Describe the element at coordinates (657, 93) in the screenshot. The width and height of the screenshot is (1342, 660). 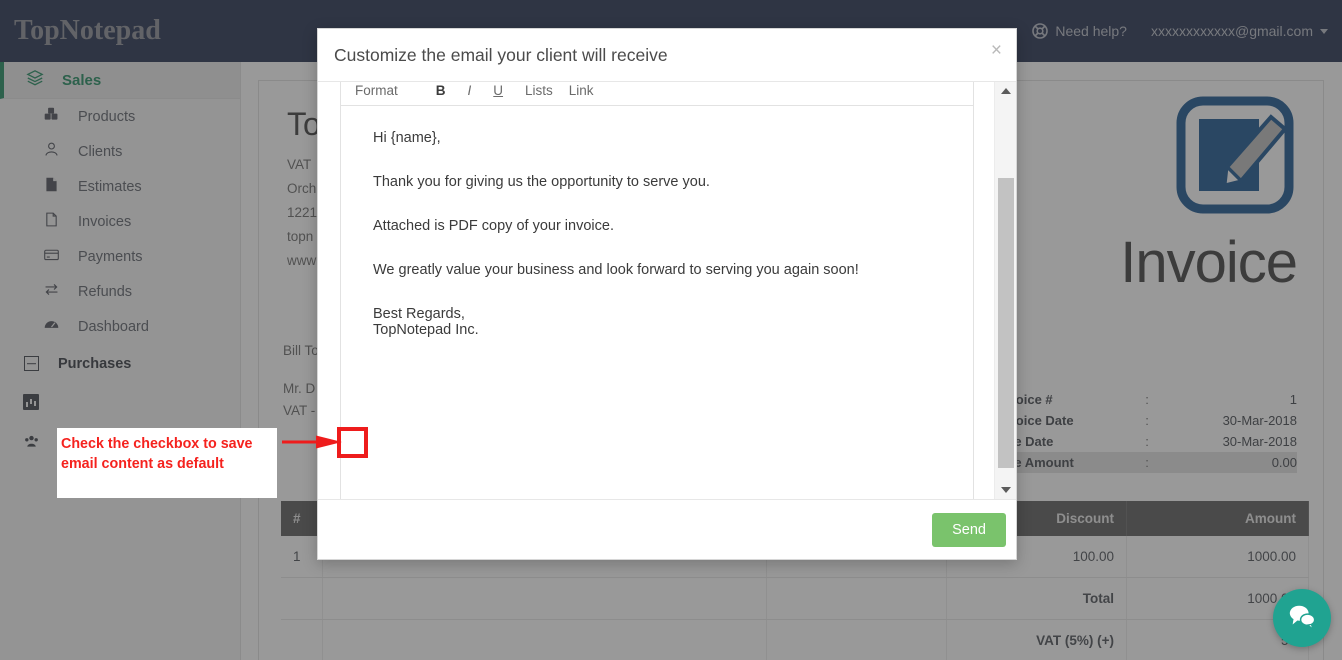
I see `rich-text-toolbar: Format B I U Lists Link` at that location.